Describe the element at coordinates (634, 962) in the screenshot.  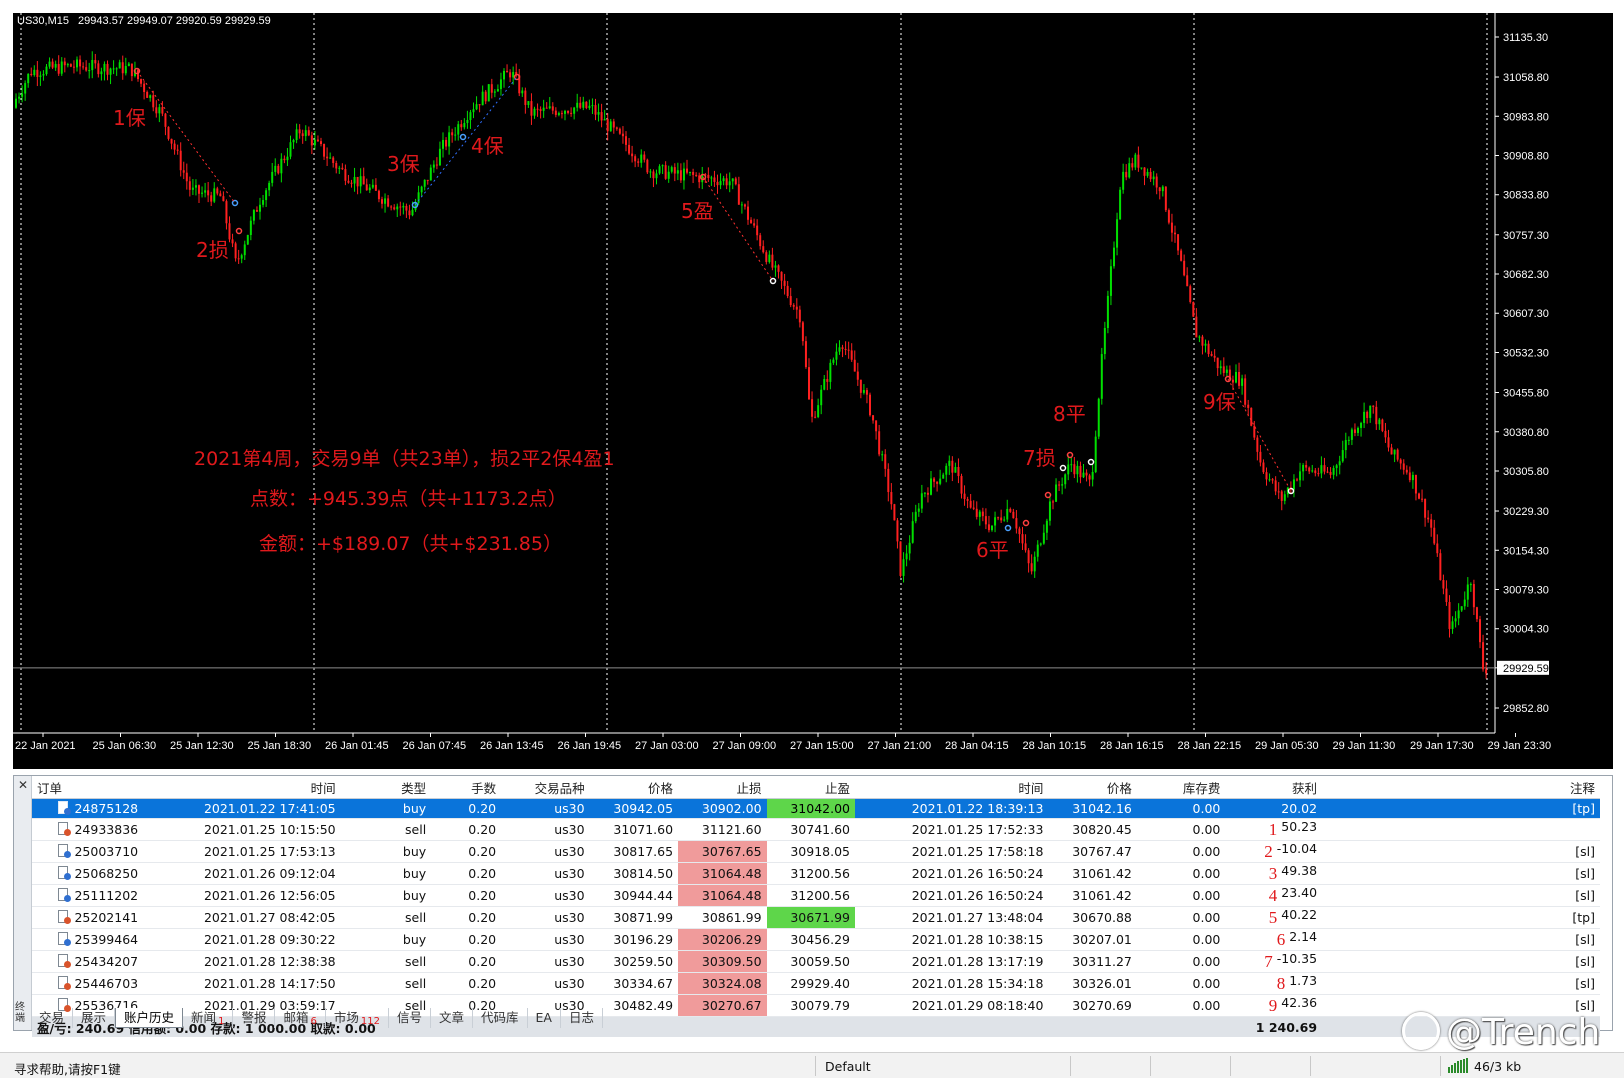
I see `cell-price: 30259.50` at that location.